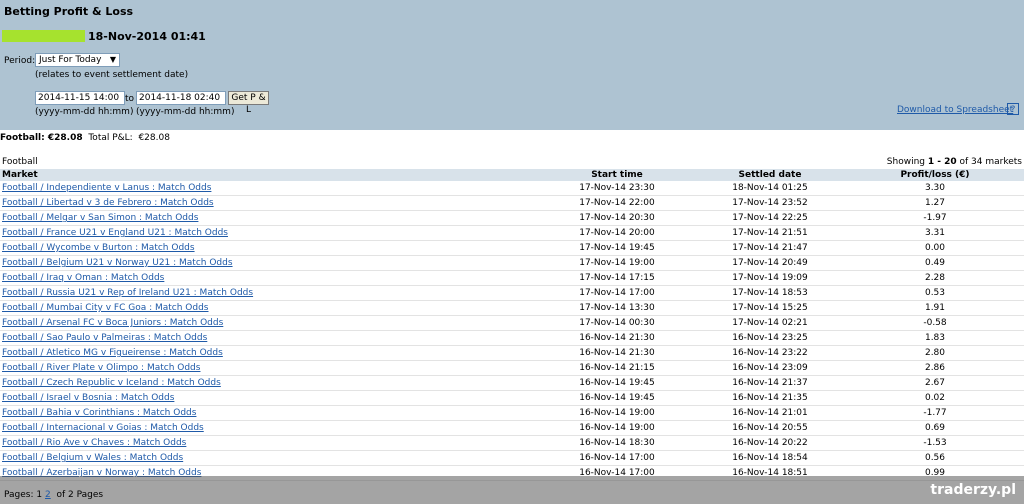 The height and width of the screenshot is (504, 1024). Describe the element at coordinates (39, 495) in the screenshot. I see `page-current: 1` at that location.